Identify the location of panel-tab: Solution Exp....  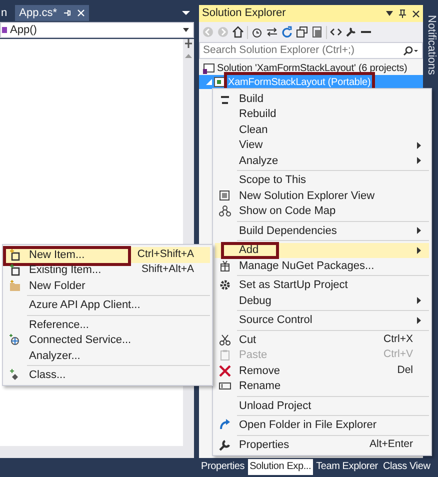
(281, 466).